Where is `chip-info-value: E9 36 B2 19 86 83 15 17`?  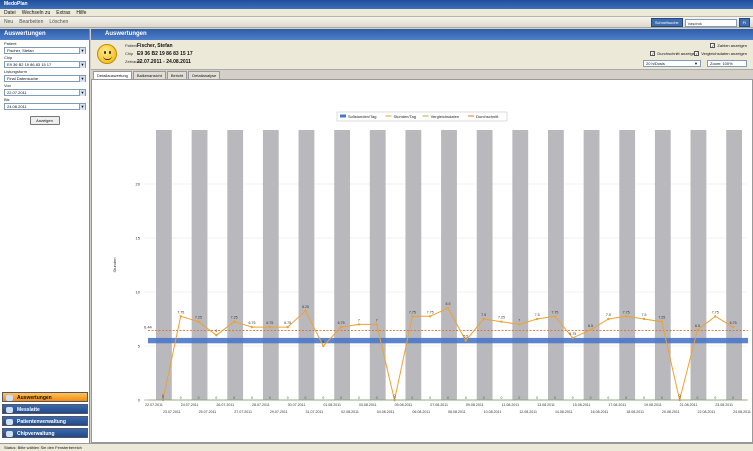 chip-info-value: E9 36 B2 19 86 83 15 17 is located at coordinates (165, 54).